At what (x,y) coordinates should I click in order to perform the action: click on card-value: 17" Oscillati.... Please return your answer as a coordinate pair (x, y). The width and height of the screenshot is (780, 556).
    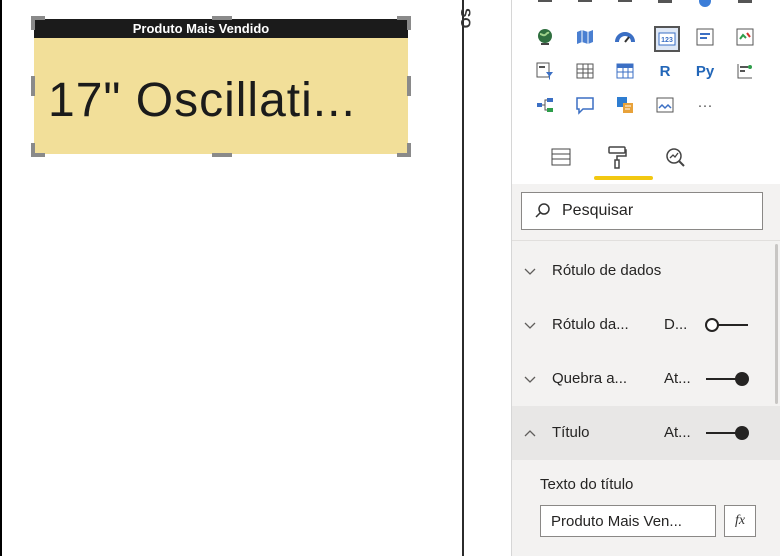
    Looking at the image, I should click on (202, 100).